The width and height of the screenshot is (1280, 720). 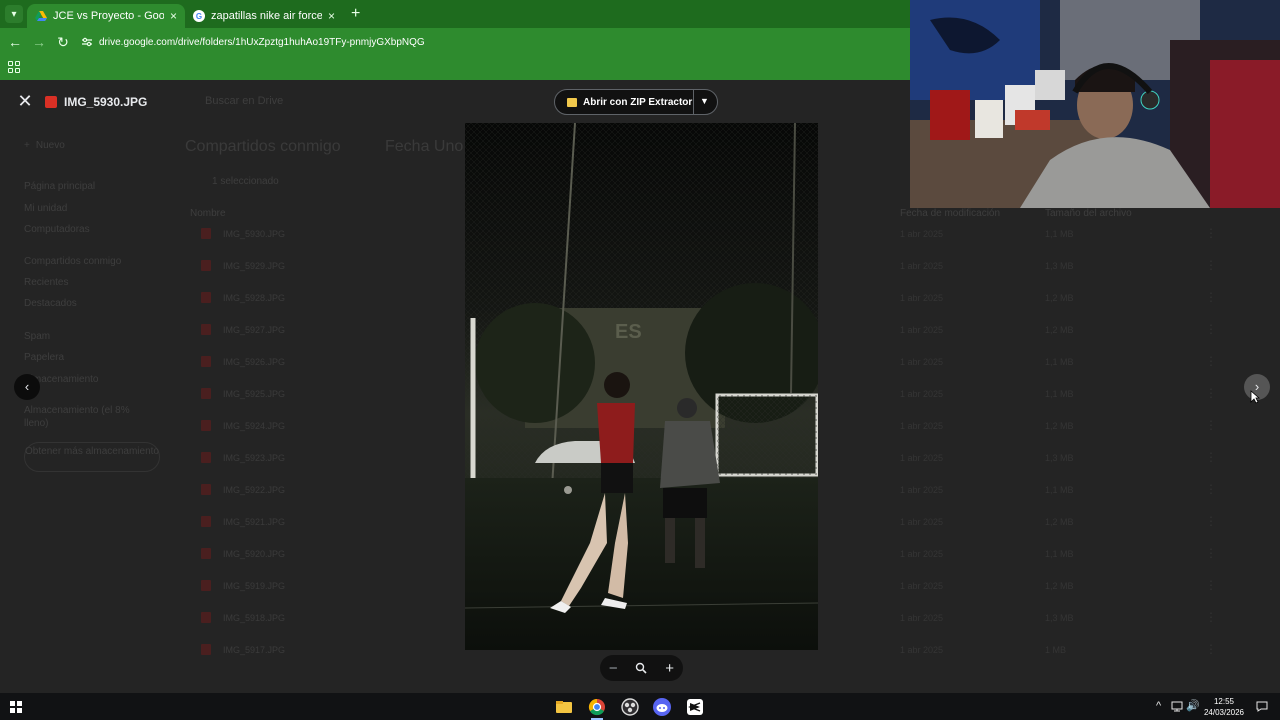 What do you see at coordinates (44, 145) in the screenshot?
I see `new-button: + Nuevo` at bounding box center [44, 145].